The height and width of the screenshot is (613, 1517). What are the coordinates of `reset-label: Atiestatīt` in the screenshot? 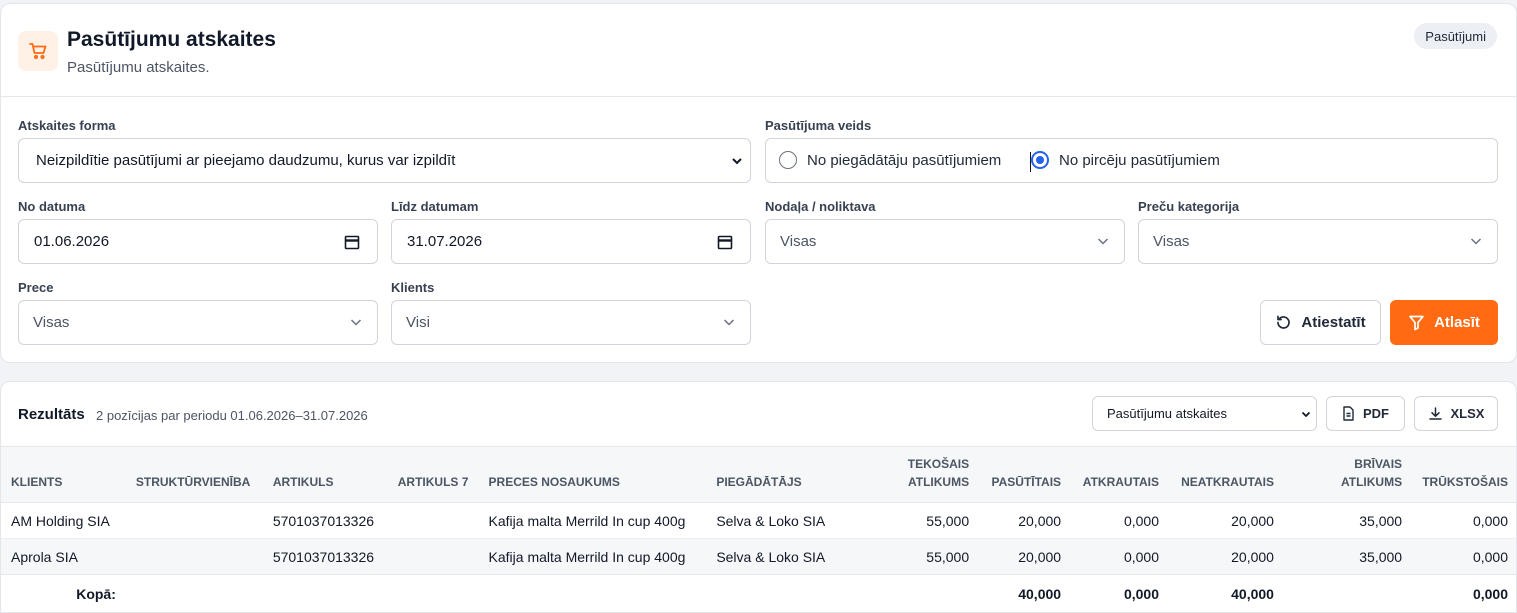 It's located at (1333, 322).